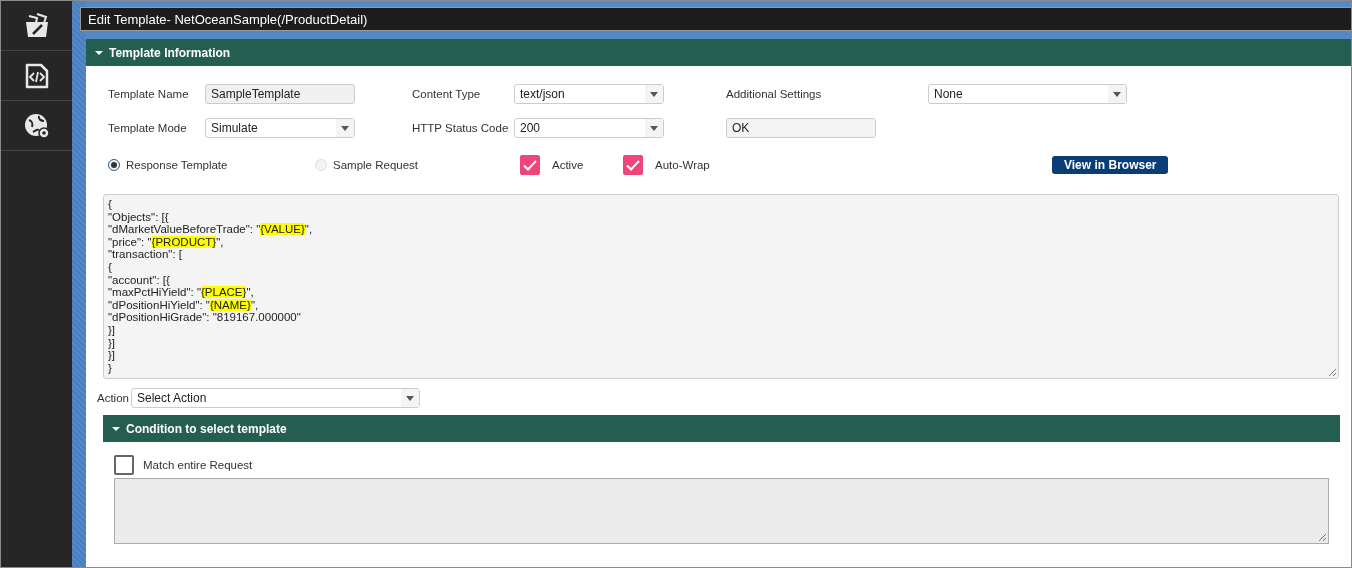  What do you see at coordinates (114, 165) in the screenshot?
I see `radio-button` at bounding box center [114, 165].